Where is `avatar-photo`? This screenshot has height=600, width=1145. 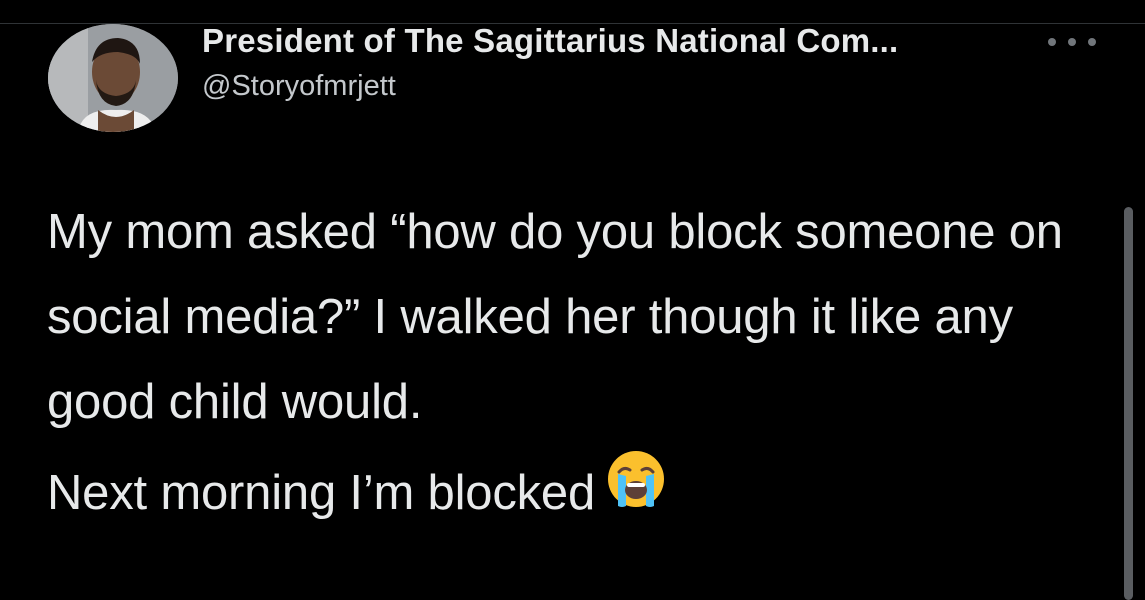 avatar-photo is located at coordinates (113, 78).